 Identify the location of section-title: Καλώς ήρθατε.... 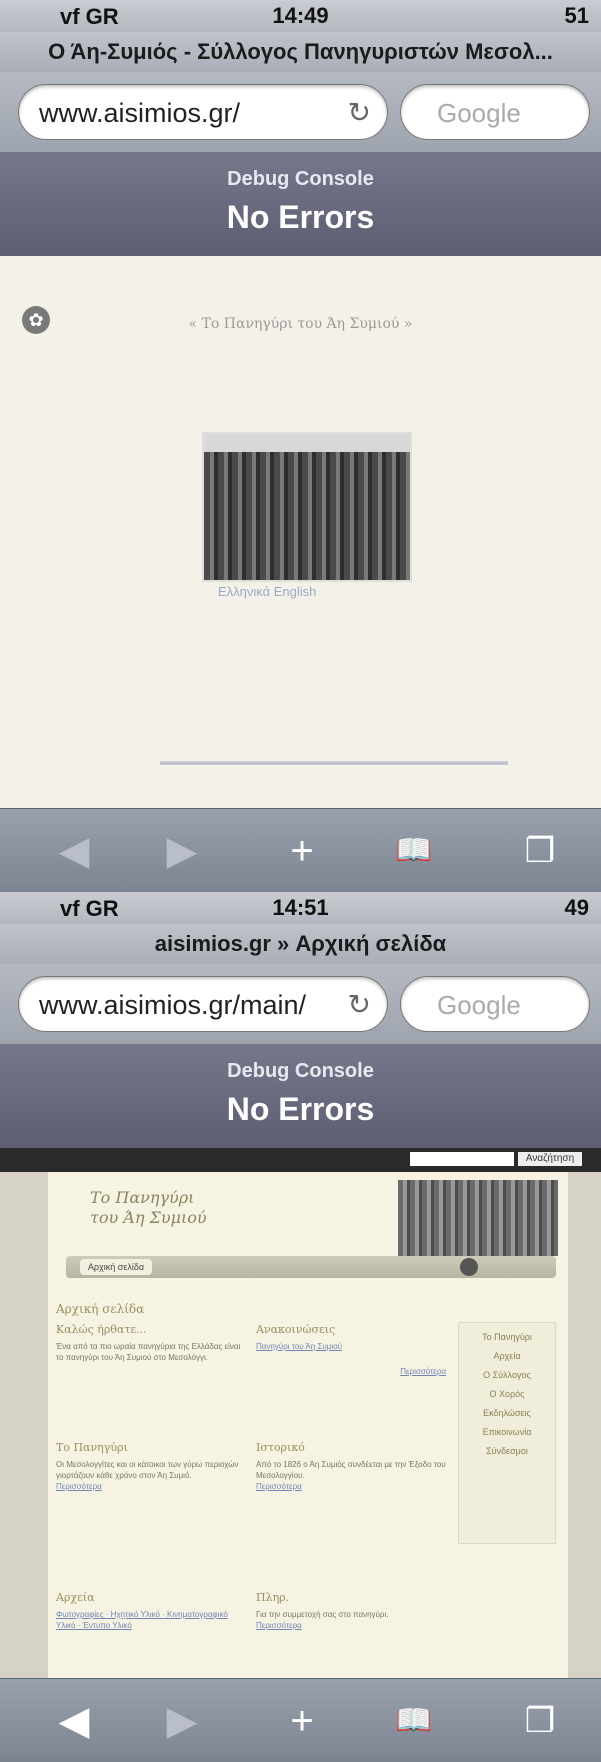
(101, 1329).